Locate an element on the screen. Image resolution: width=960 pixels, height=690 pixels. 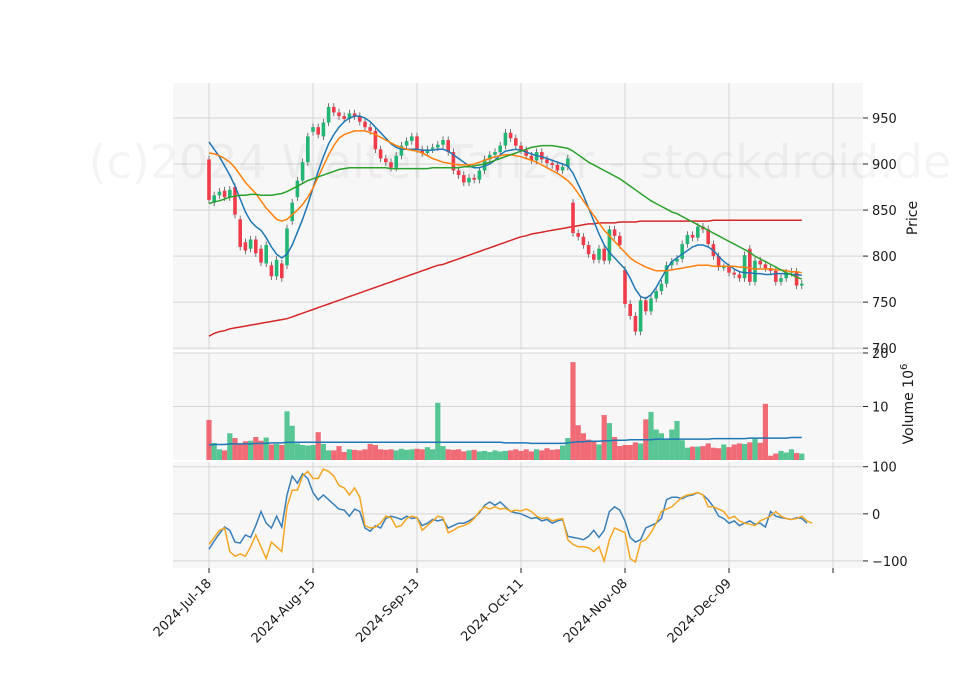
volume-axis-exponent: 6 is located at coordinates (904, 367).